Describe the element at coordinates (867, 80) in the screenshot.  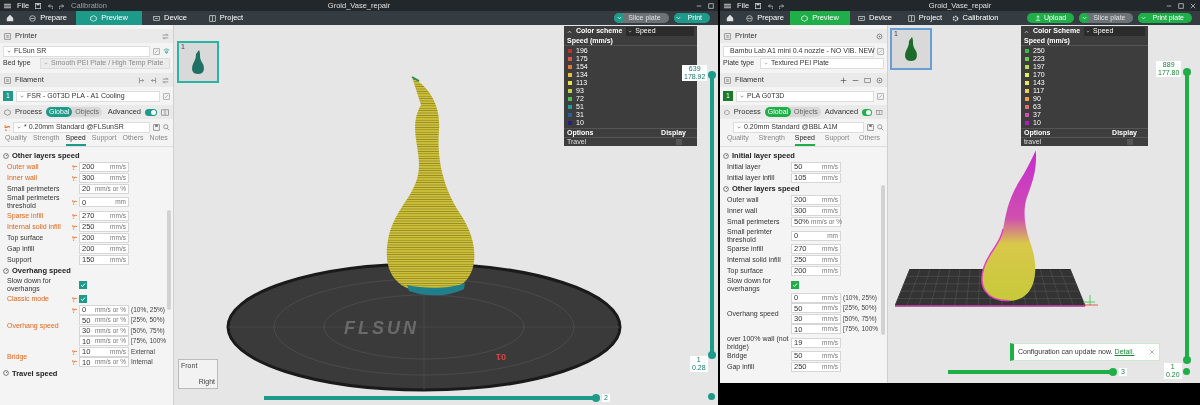
I see `sync-icon` at that location.